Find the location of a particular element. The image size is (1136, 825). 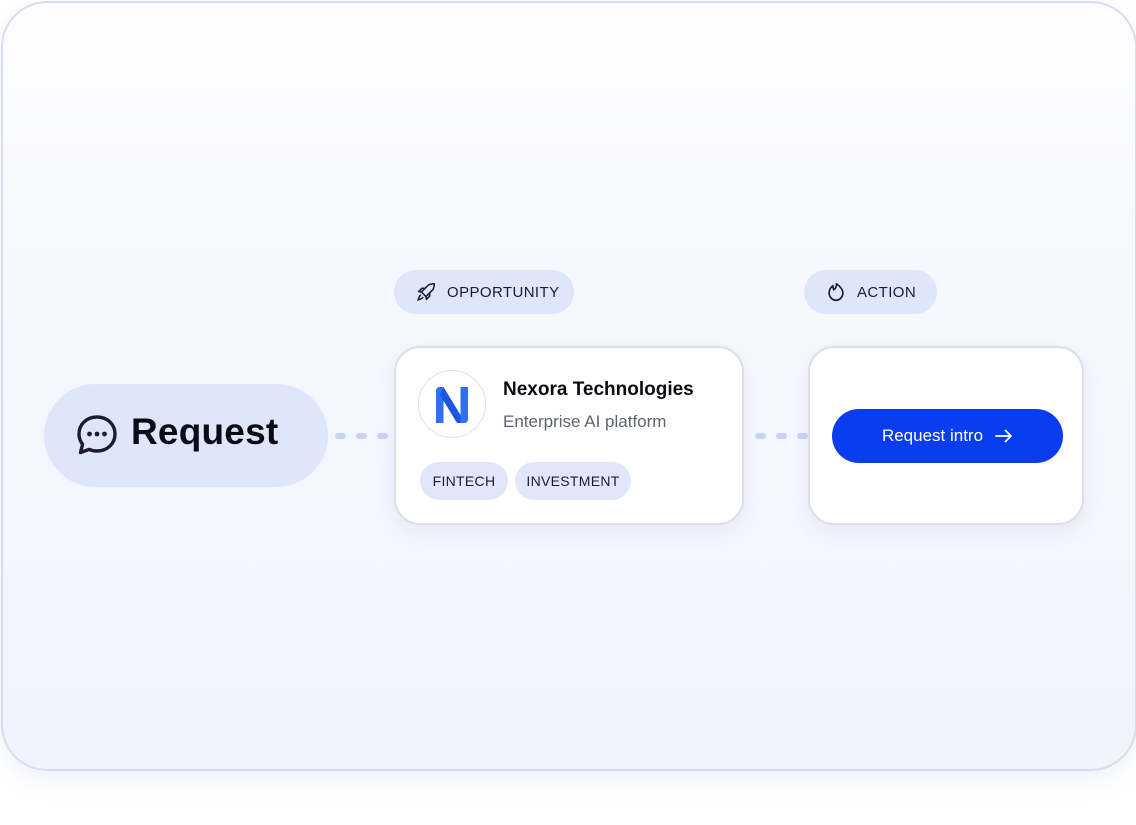

action-badge-label: ACTION is located at coordinates (887, 292).